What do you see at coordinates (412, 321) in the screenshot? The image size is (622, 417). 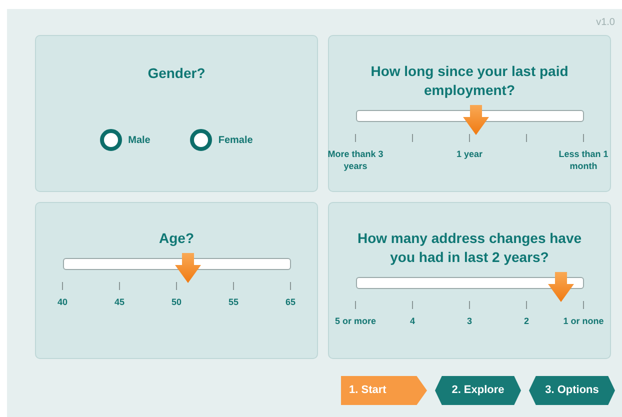 I see `tick-label: 4` at bounding box center [412, 321].